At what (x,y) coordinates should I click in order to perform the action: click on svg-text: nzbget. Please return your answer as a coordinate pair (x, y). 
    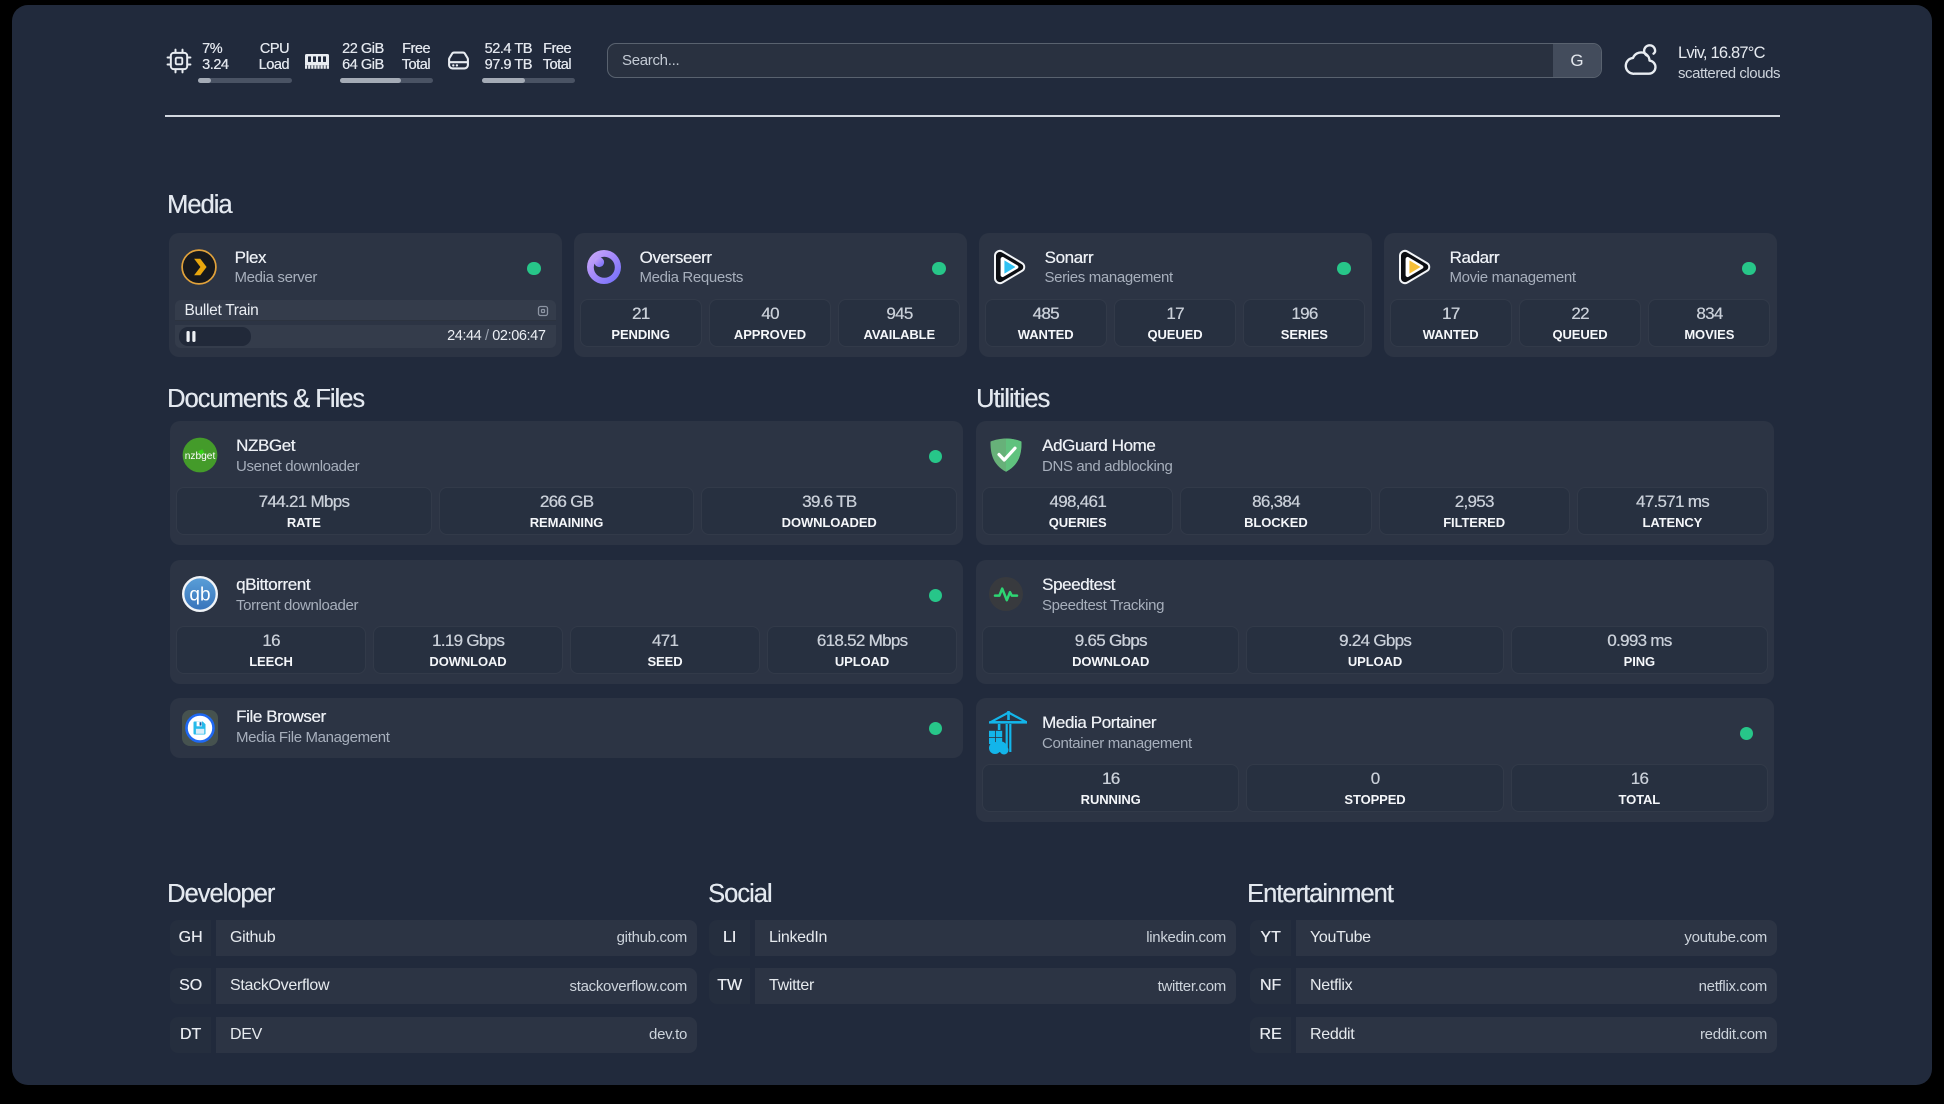
    Looking at the image, I should click on (200, 456).